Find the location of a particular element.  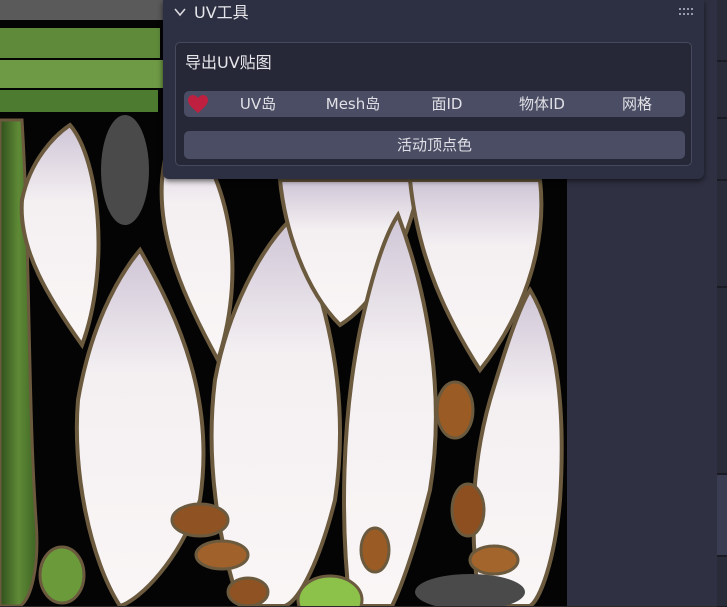

sidebar-tab-strip is located at coordinates (722, 303).